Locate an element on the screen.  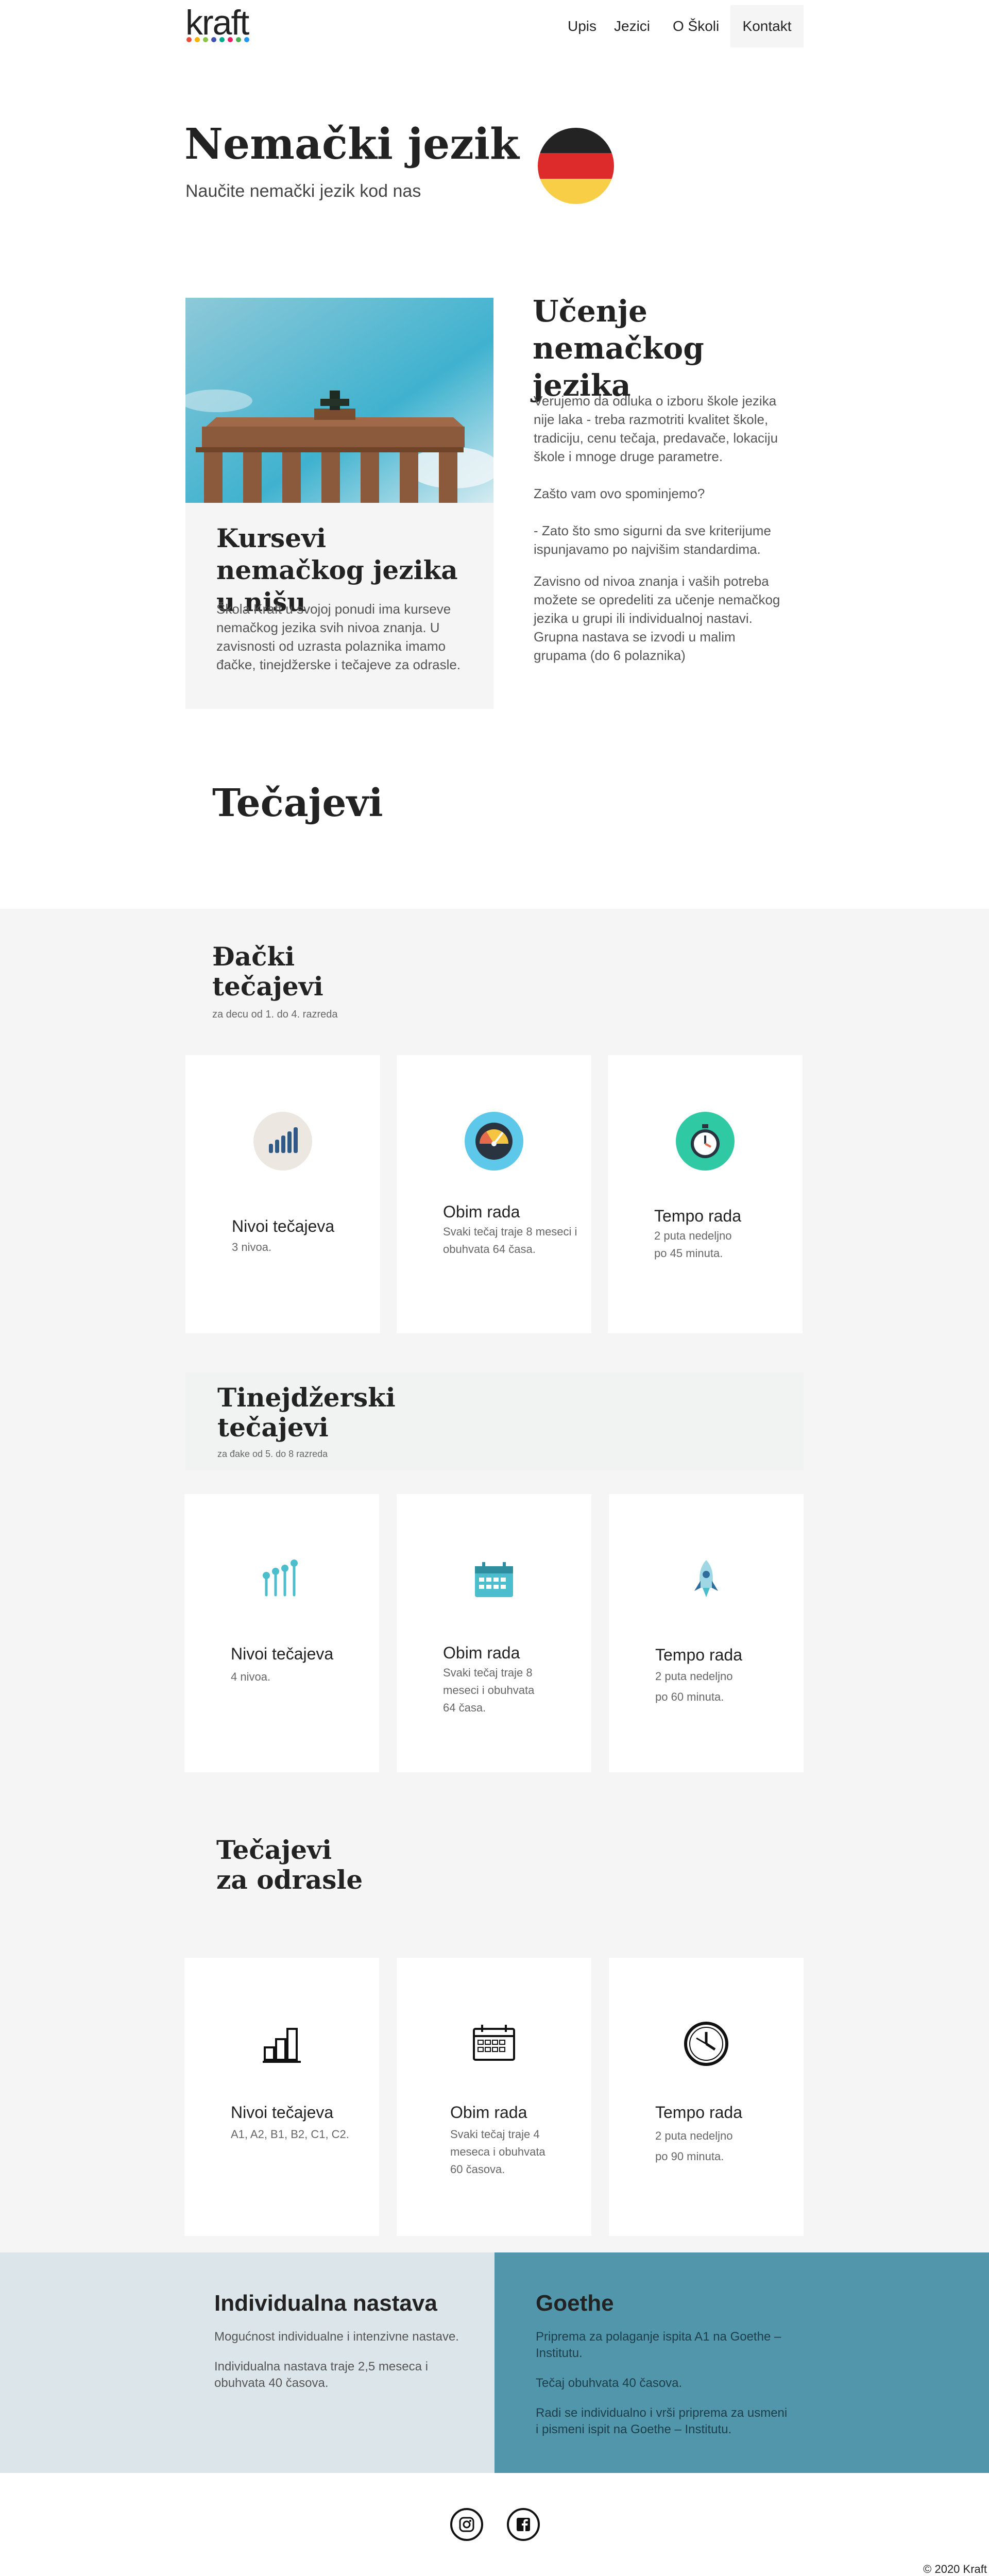
bar-chart-icon is located at coordinates (281, 2043).